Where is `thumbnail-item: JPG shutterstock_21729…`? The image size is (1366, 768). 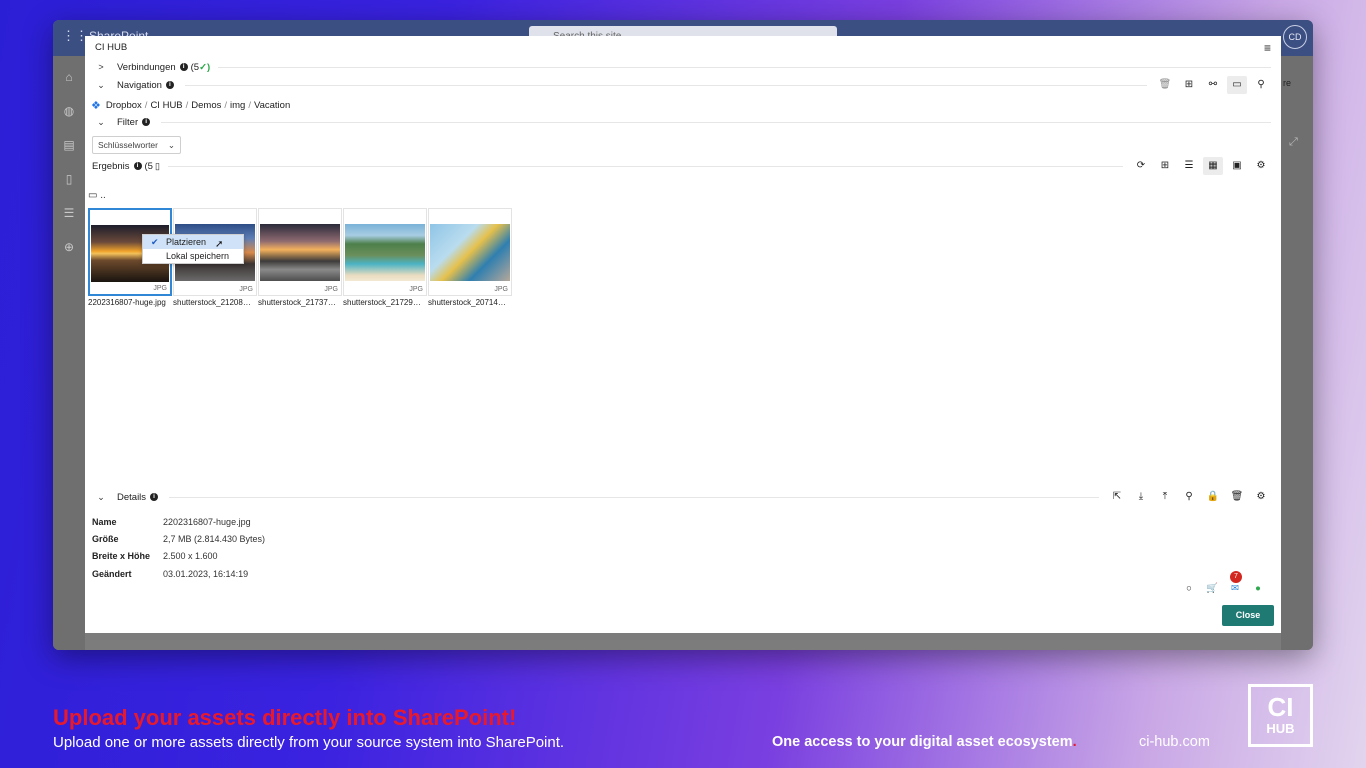 thumbnail-item: JPG shutterstock_21729… is located at coordinates (385, 257).